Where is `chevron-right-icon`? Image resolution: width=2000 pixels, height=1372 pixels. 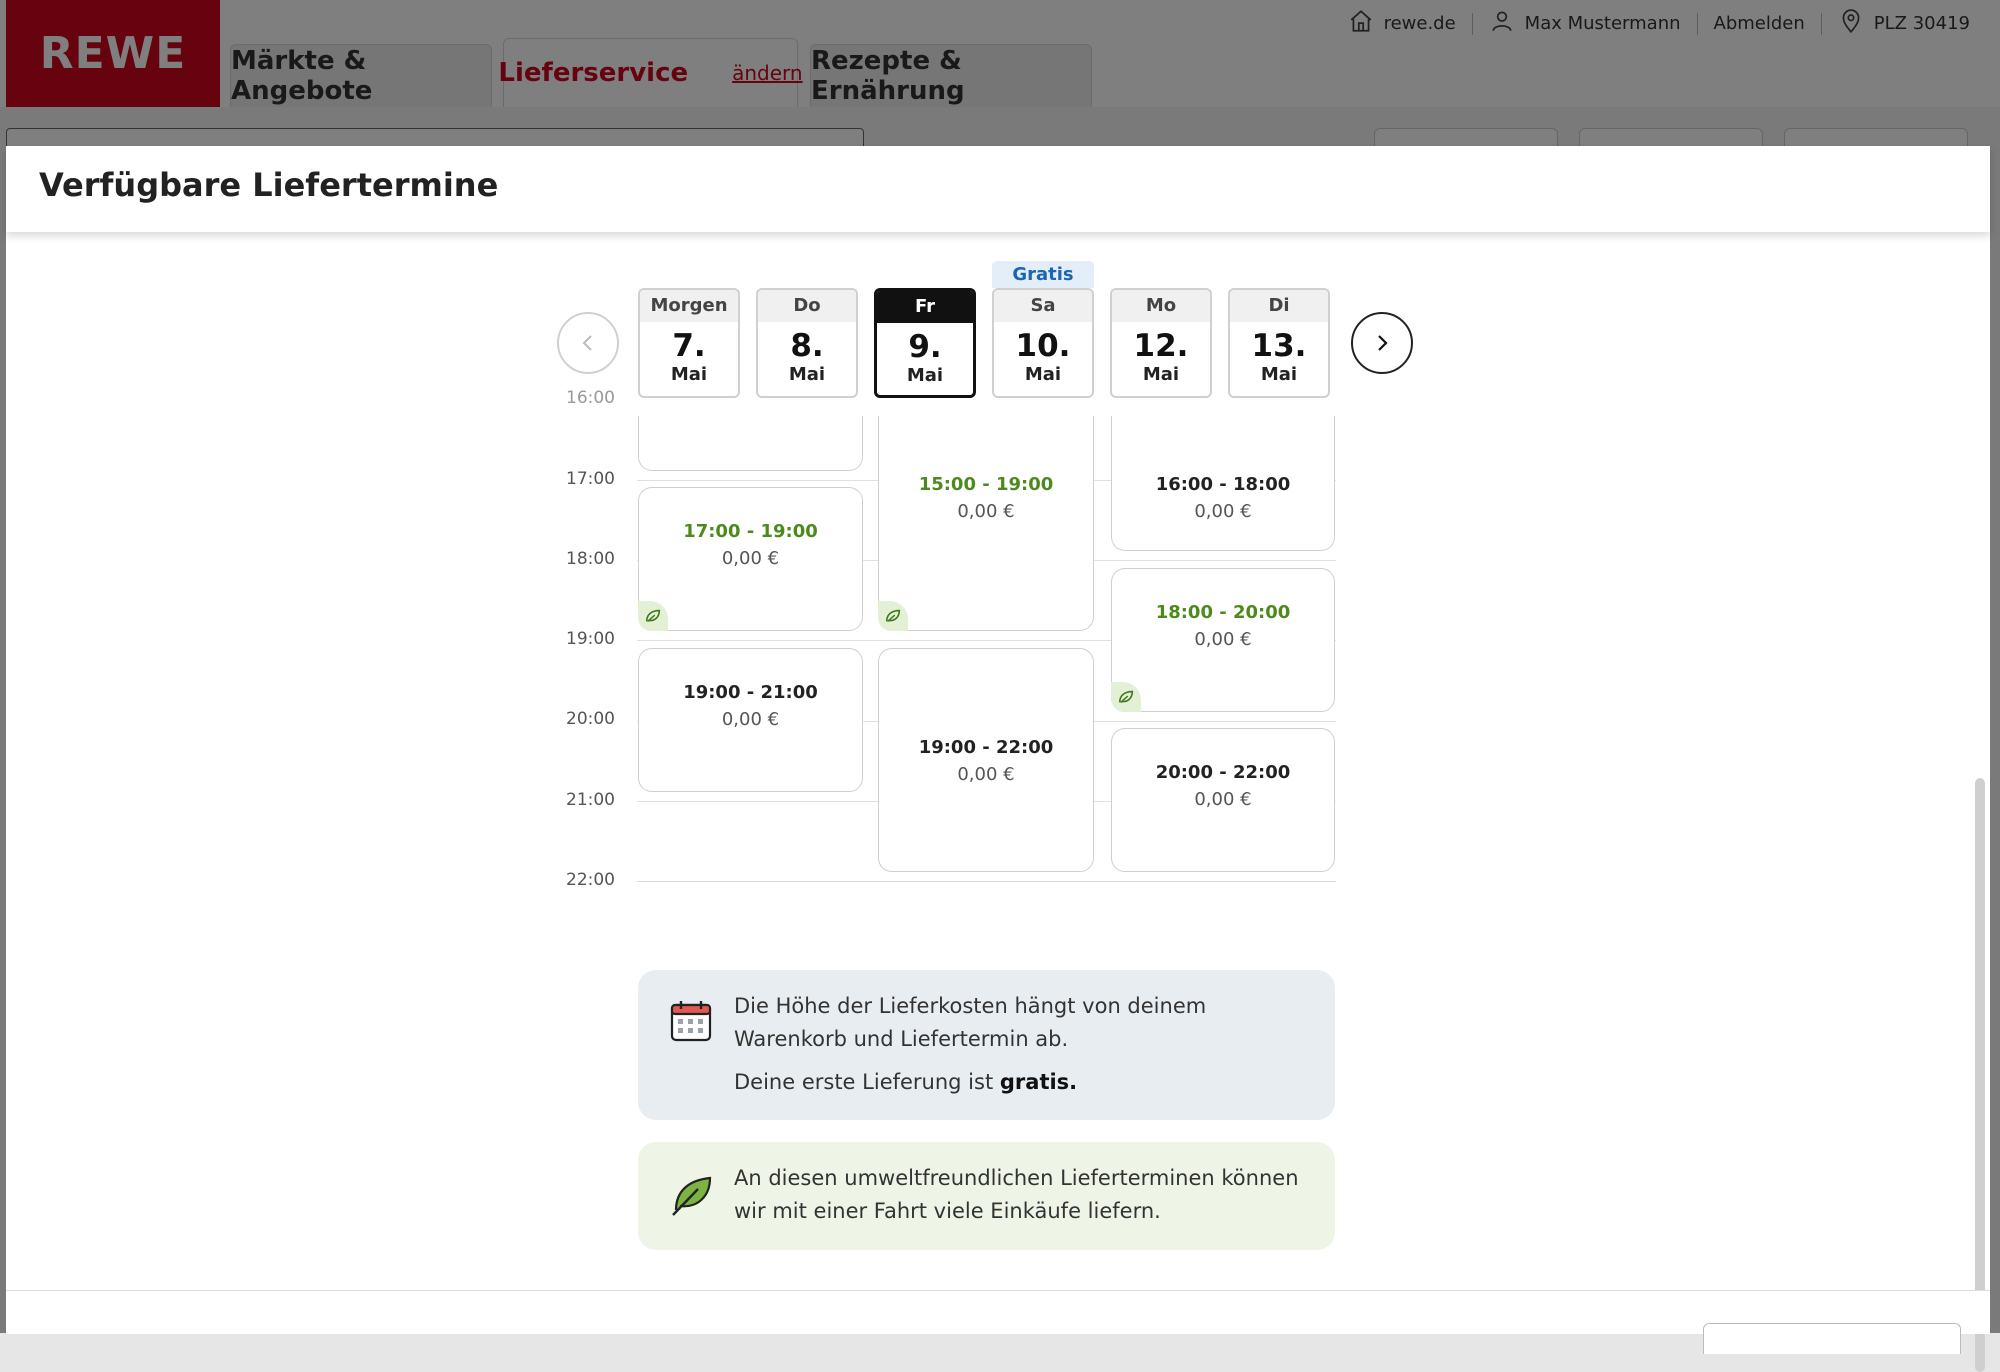
chevron-right-icon is located at coordinates (1383, 343).